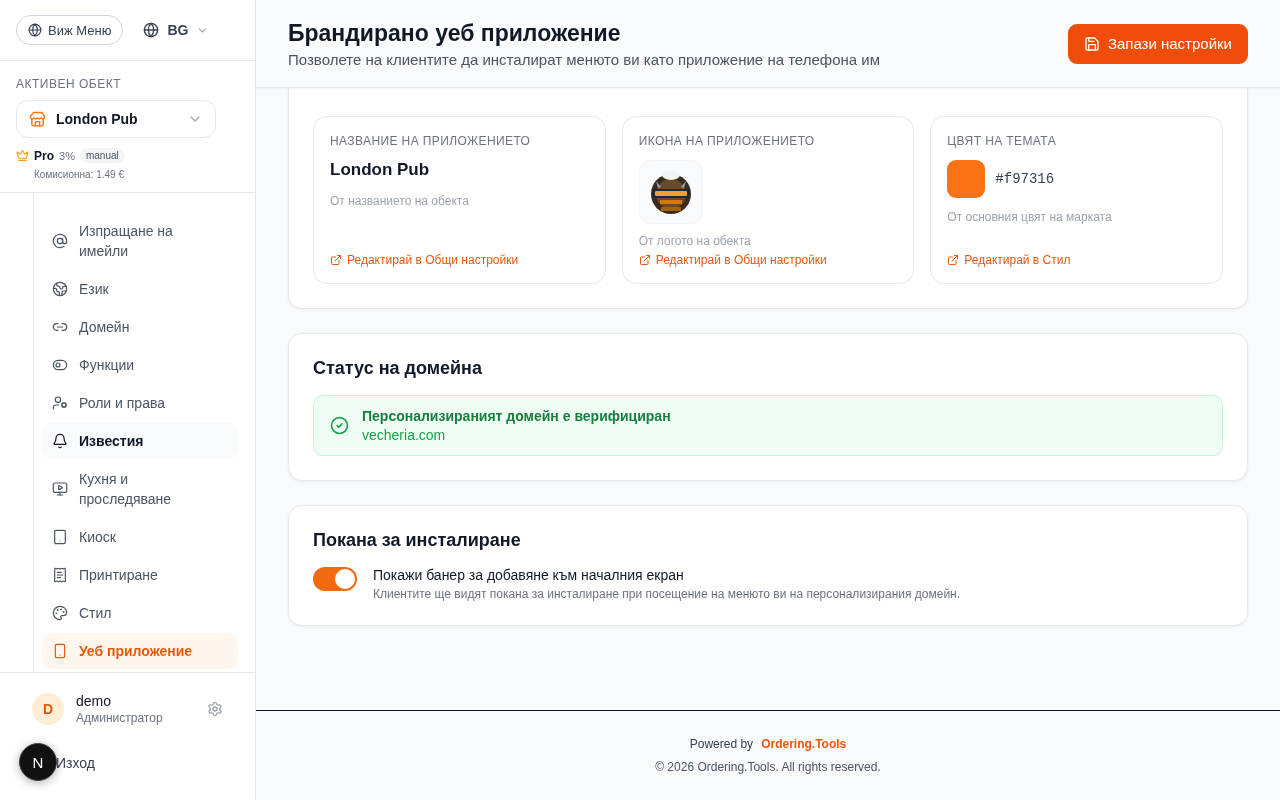 This screenshot has height=800, width=1280. What do you see at coordinates (1025, 179) in the screenshot?
I see `color-code: #f97316` at bounding box center [1025, 179].